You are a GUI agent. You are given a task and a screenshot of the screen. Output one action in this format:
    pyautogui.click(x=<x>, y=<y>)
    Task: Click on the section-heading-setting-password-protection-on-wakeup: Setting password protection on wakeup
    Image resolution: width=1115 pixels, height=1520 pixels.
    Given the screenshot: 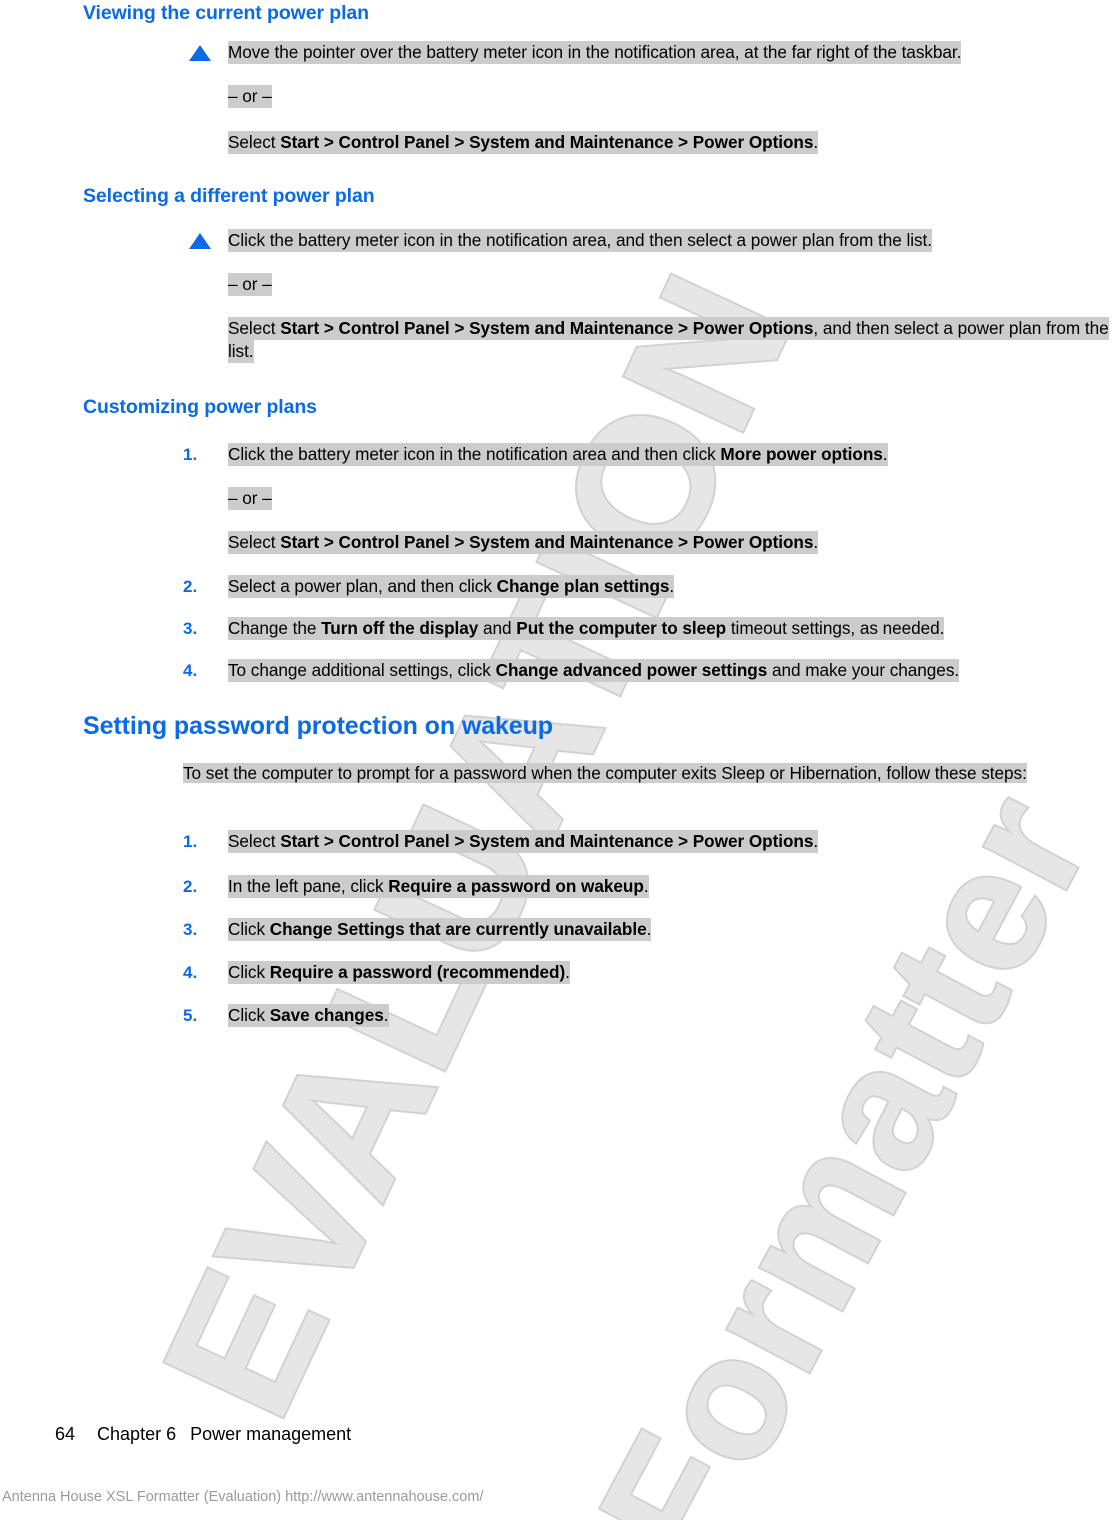 What is the action you would take?
    pyautogui.click(x=318, y=726)
    